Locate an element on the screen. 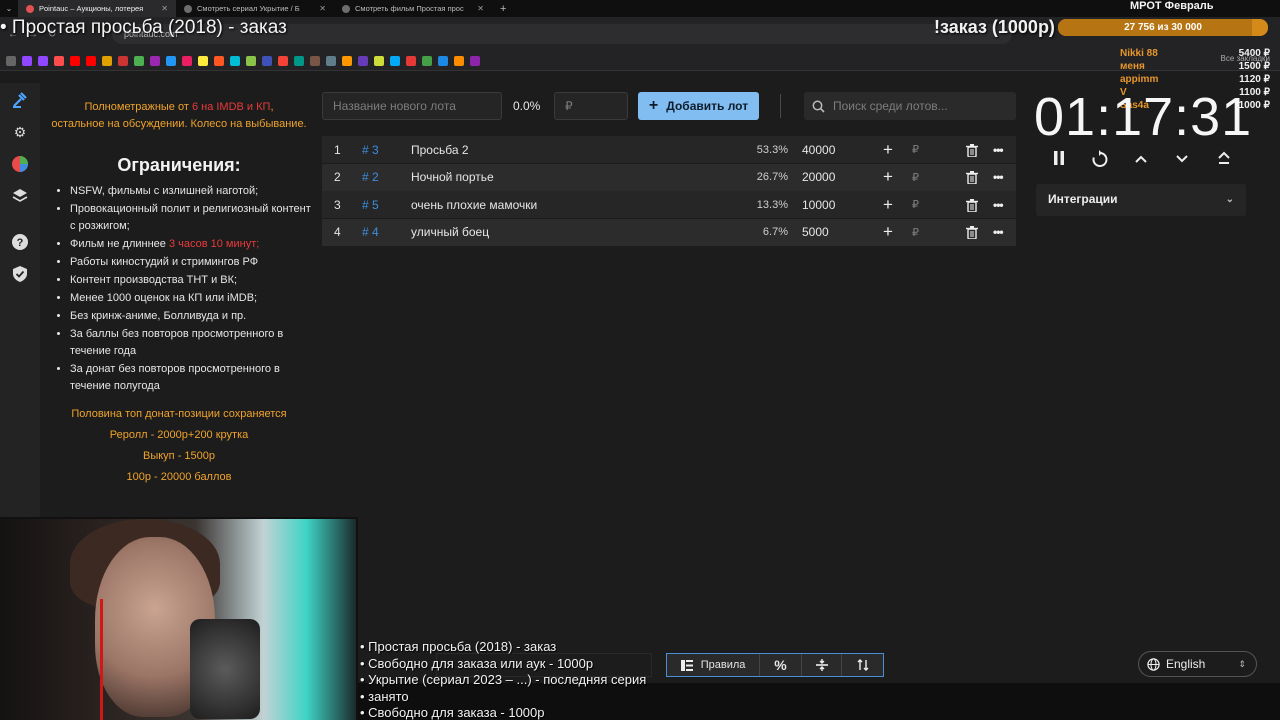 Image resolution: width=1280 pixels, height=720 pixels. shield-check-icon is located at coordinates (20, 274).